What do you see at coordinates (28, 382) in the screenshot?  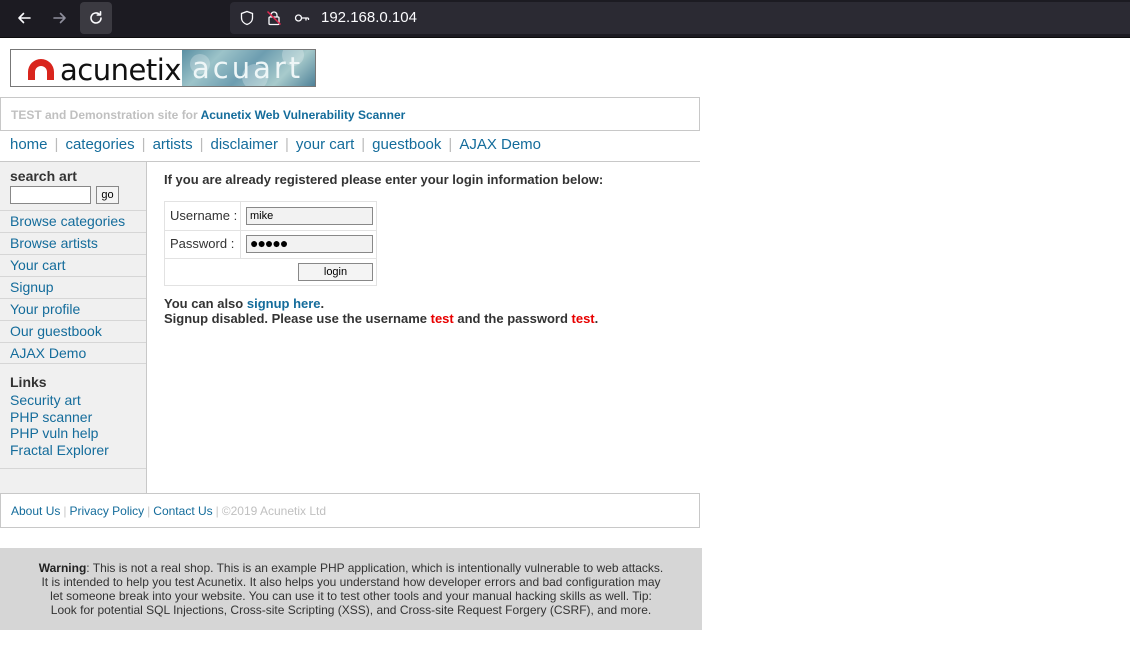 I see `links-title: Links` at bounding box center [28, 382].